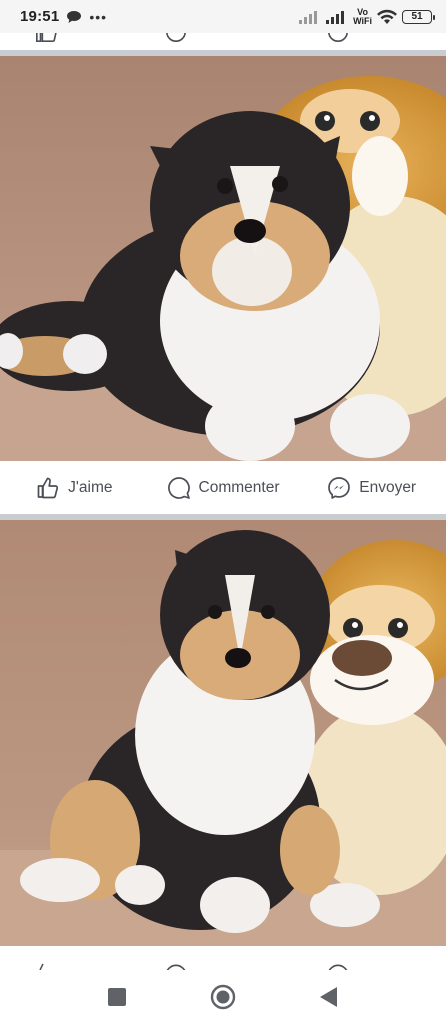 The width and height of the screenshot is (446, 1024). Describe the element at coordinates (223, 964) in the screenshot. I see `next-post-action-bar` at that location.